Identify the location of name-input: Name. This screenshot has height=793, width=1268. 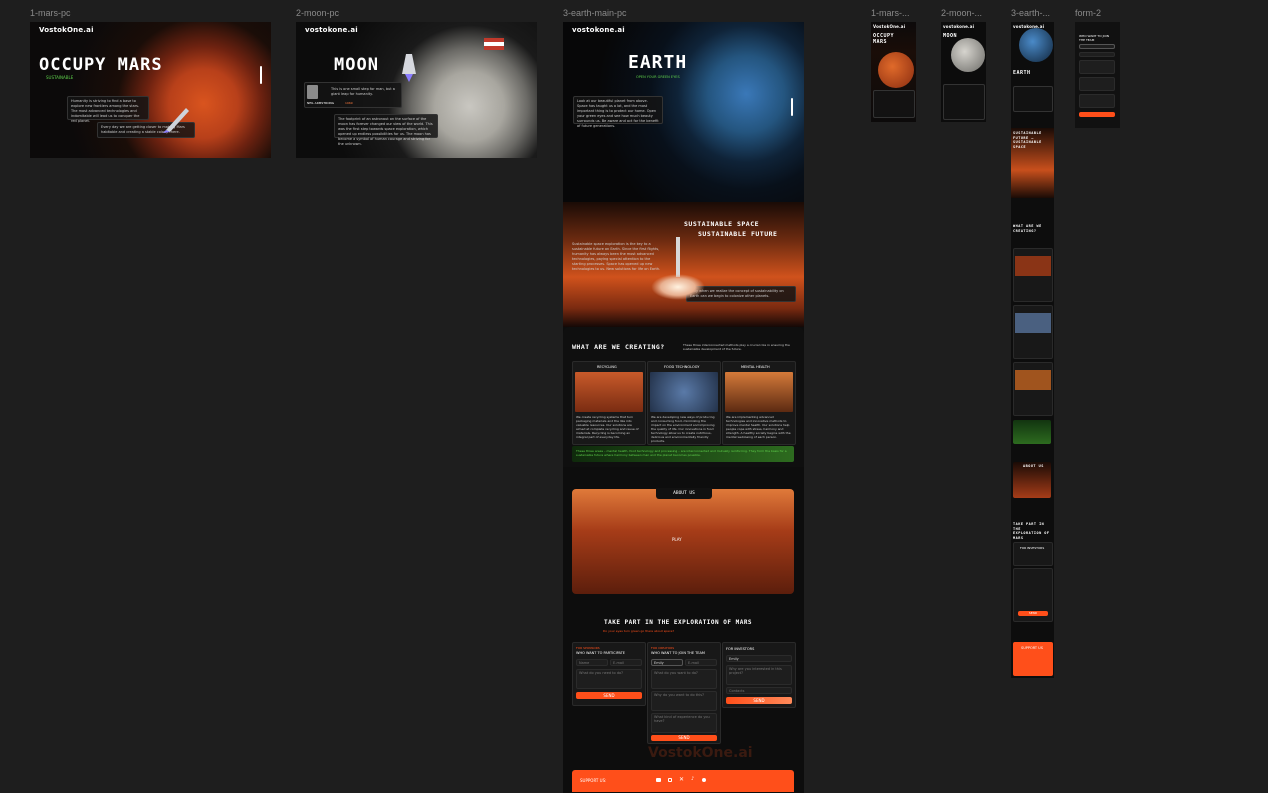
(592, 662).